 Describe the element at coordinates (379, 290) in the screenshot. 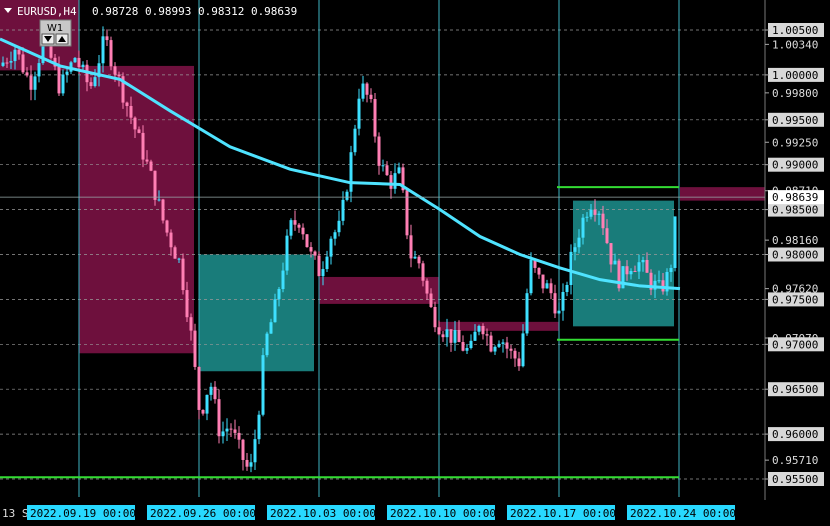

I see `weekly-box-2022.10.03` at that location.